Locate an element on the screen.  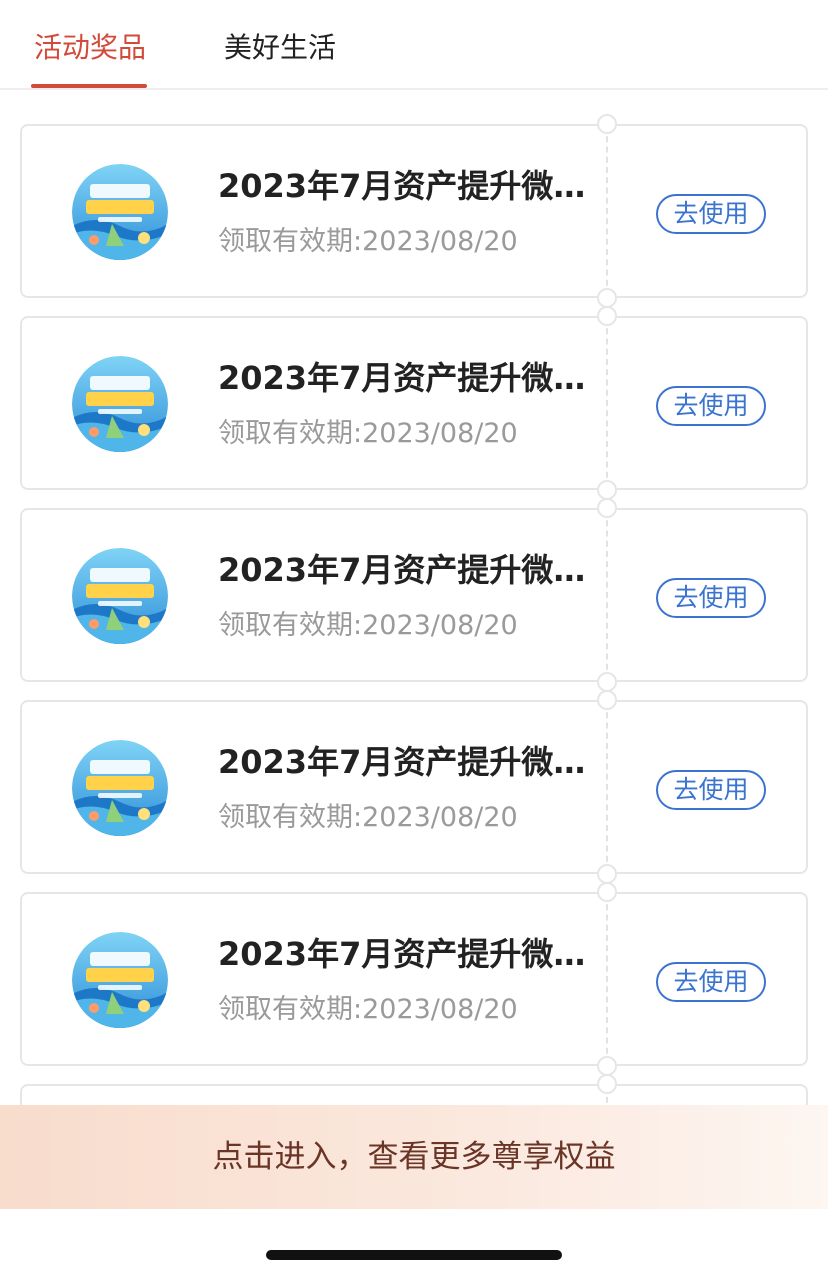
home-indicator is located at coordinates (414, 1255).